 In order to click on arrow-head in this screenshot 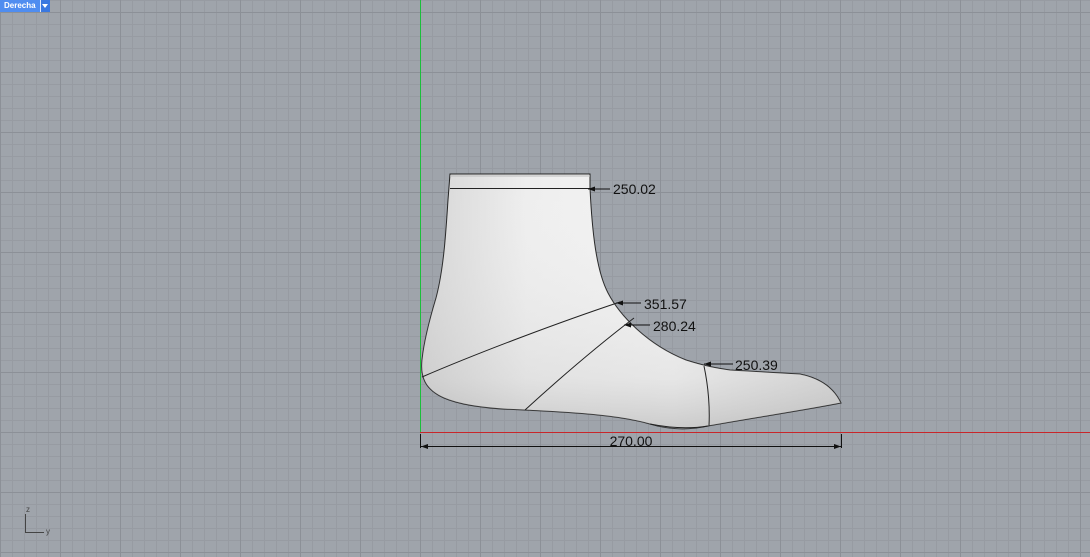, I will do `click(619, 303)`.